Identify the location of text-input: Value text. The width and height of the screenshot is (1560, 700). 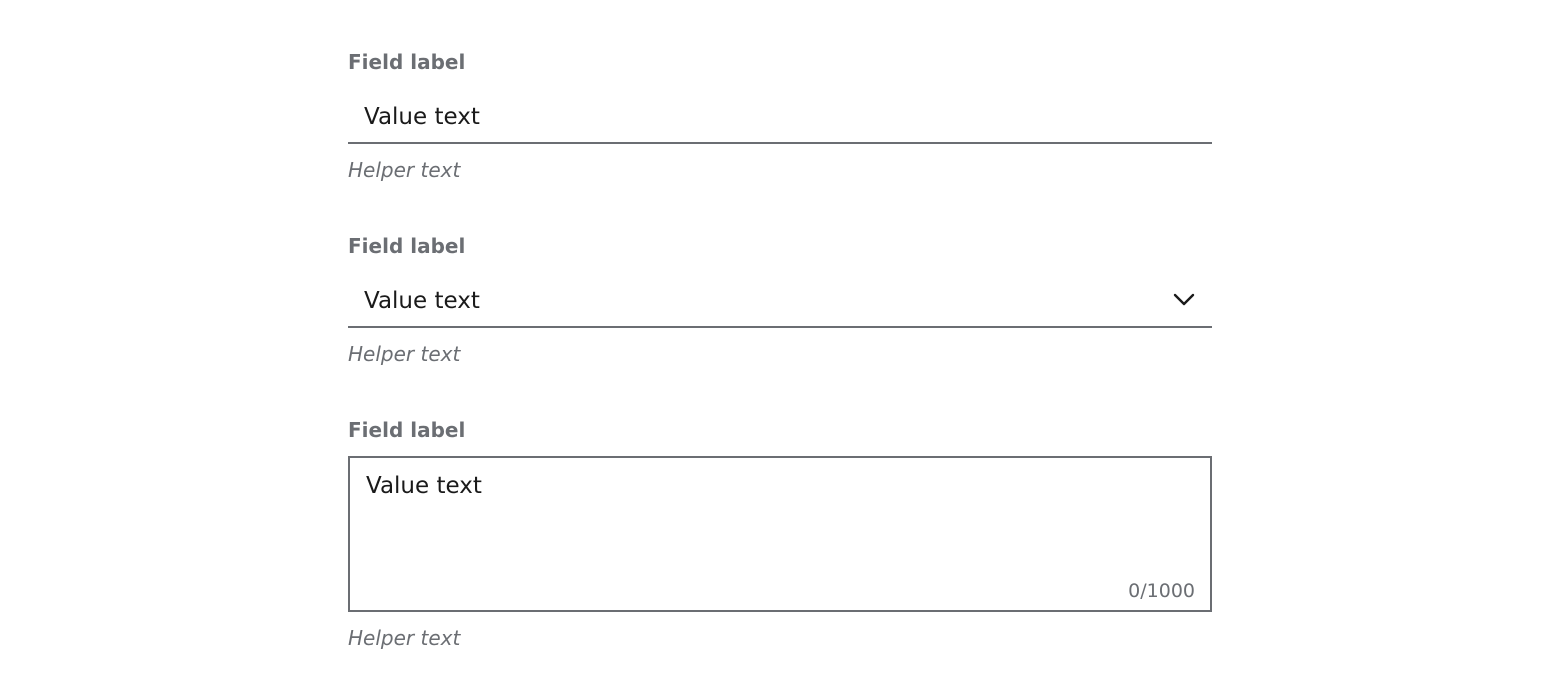
(780, 118).